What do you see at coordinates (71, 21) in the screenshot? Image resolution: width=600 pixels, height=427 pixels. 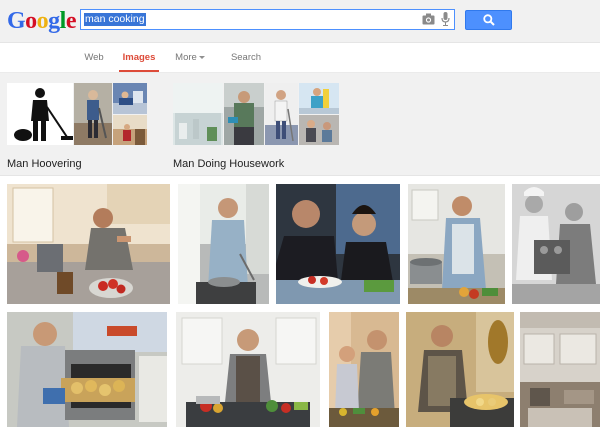 I see `logo-letter: e` at bounding box center [71, 21].